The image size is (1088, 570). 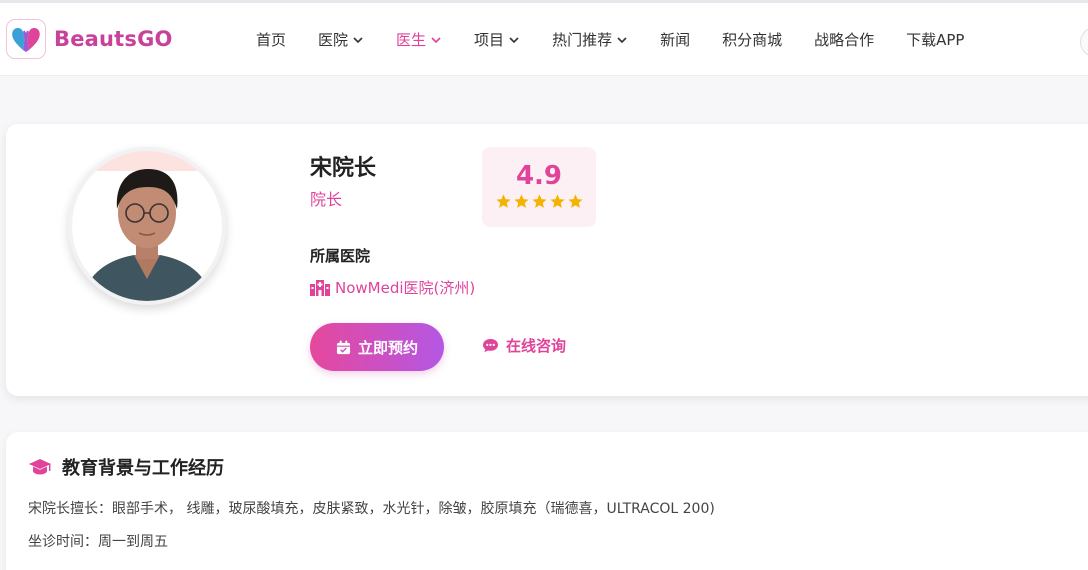 I want to click on nav-label: 战略合作, so click(x=844, y=40).